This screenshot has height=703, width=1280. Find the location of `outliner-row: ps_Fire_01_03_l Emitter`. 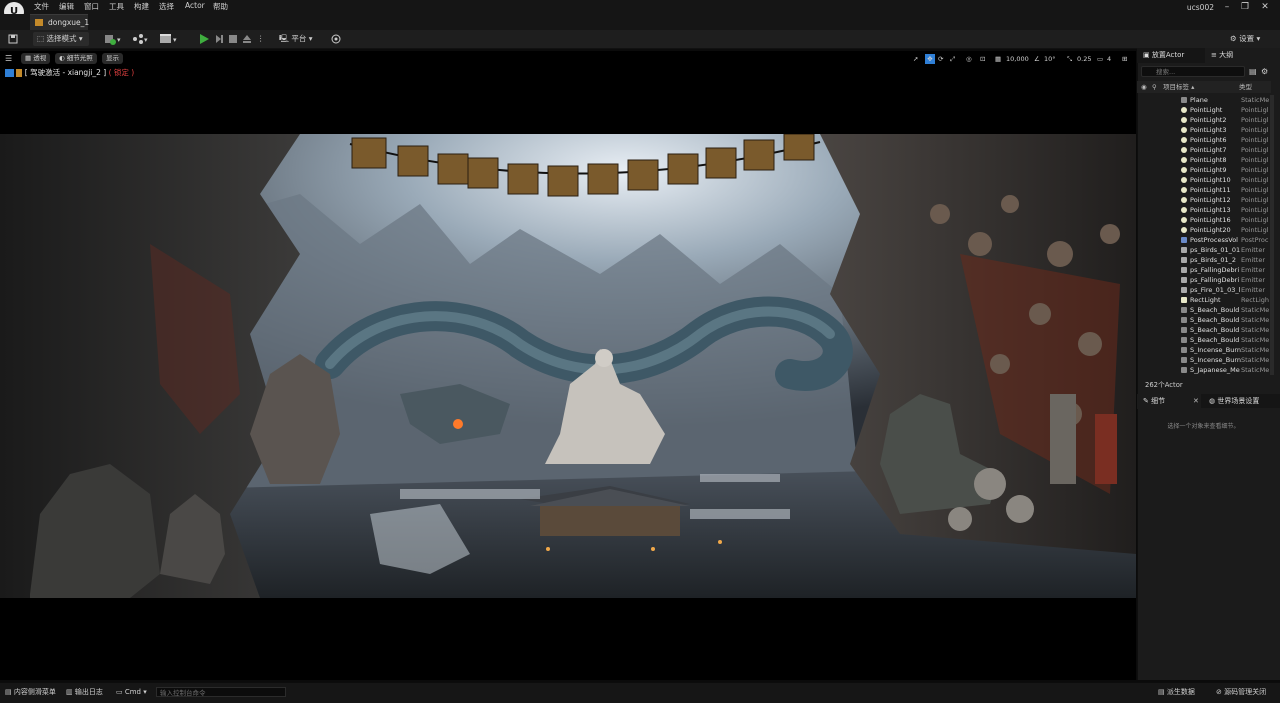

outliner-row: ps_Fire_01_03_l Emitter is located at coordinates (1204, 290).